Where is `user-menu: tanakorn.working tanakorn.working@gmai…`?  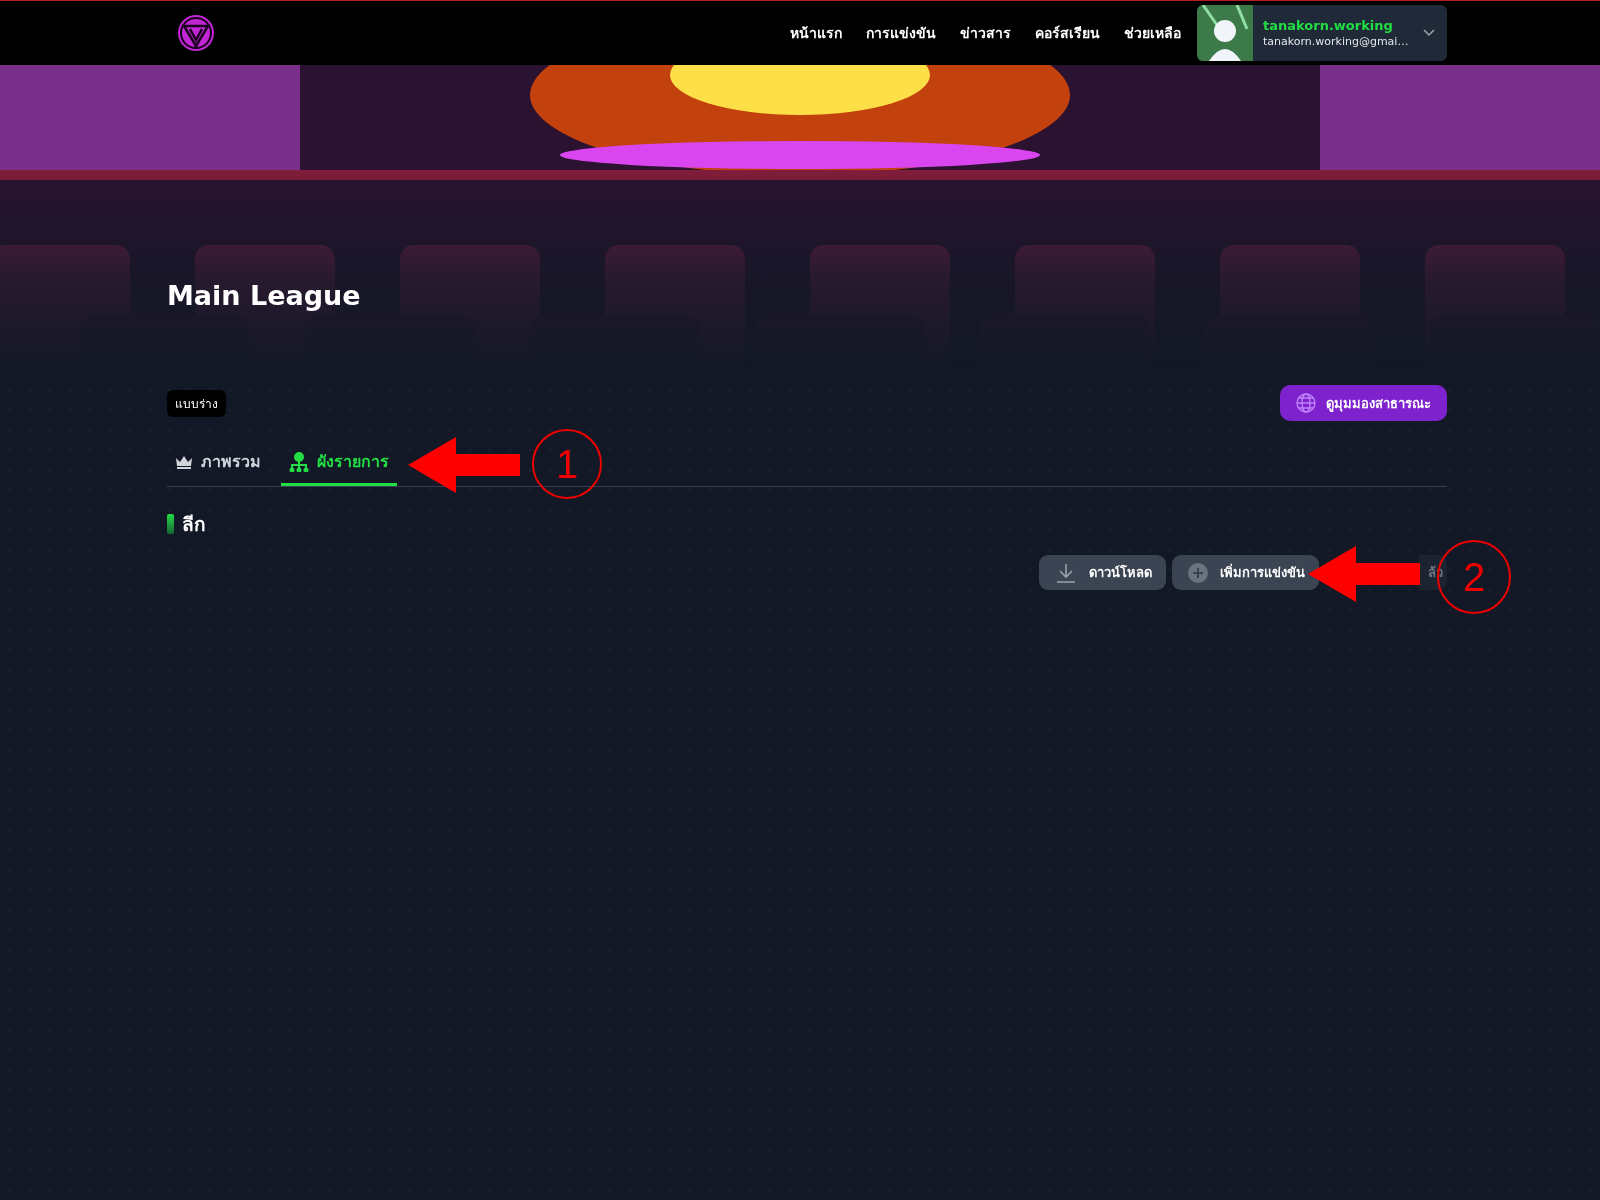 user-menu: tanakorn.working tanakorn.working@gmai… is located at coordinates (1322, 33).